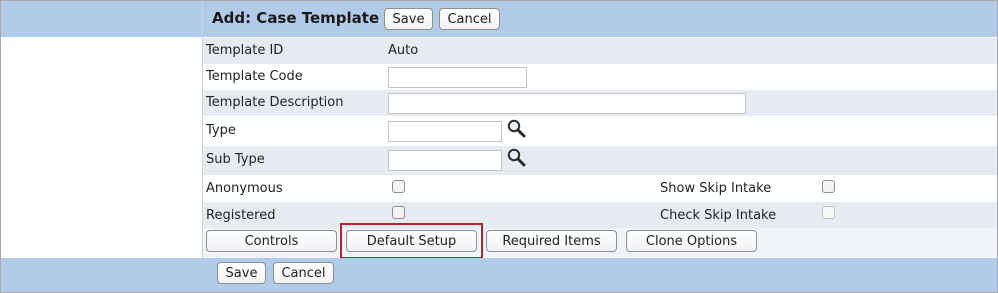 This screenshot has width=998, height=293. What do you see at coordinates (408, 19) in the screenshot?
I see `header-save-button: Save` at bounding box center [408, 19].